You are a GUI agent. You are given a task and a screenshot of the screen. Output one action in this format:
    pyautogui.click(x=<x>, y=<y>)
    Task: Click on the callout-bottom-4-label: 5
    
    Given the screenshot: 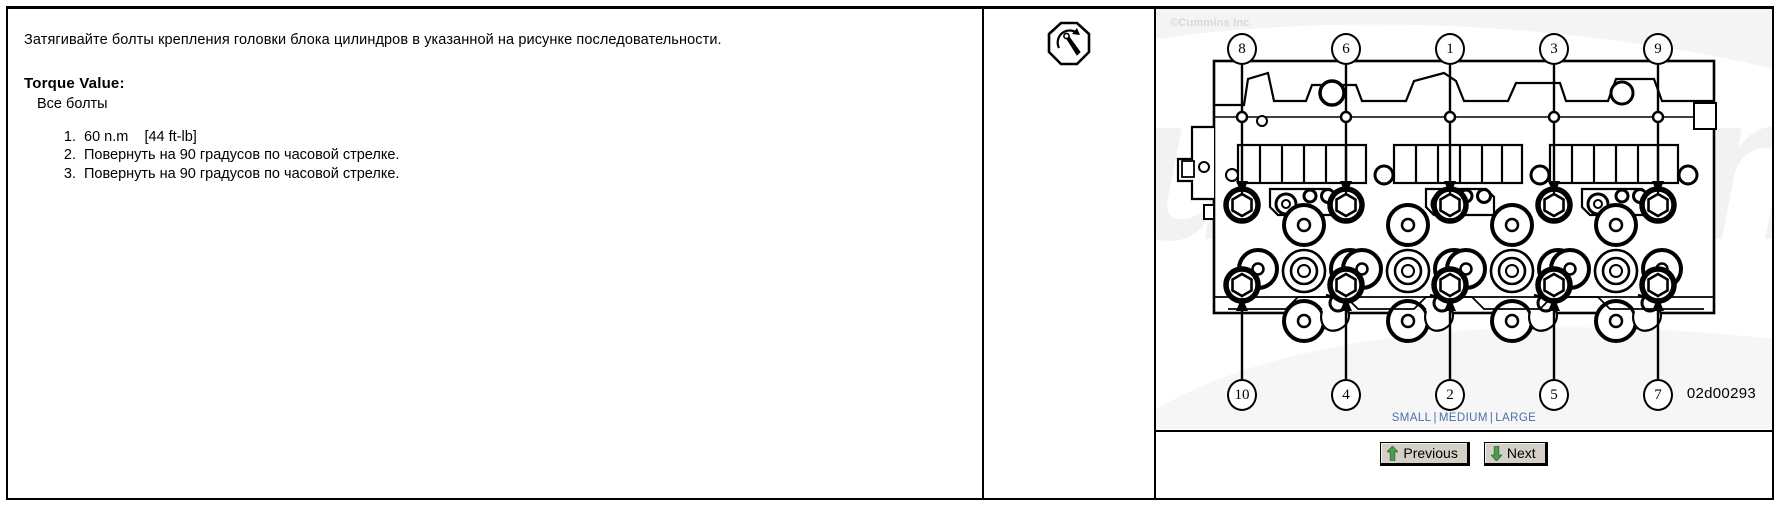 What is the action you would take?
    pyautogui.click(x=1554, y=394)
    